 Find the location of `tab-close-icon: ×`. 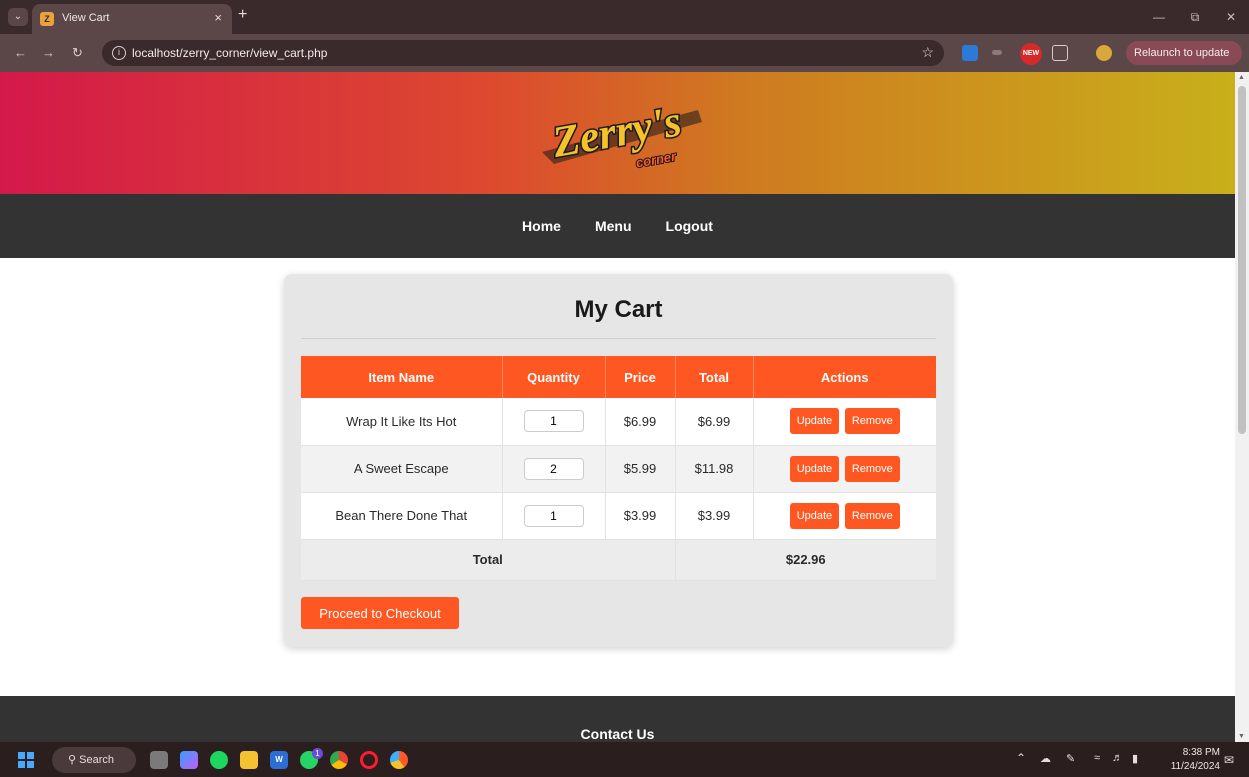

tab-close-icon: × is located at coordinates (218, 17).